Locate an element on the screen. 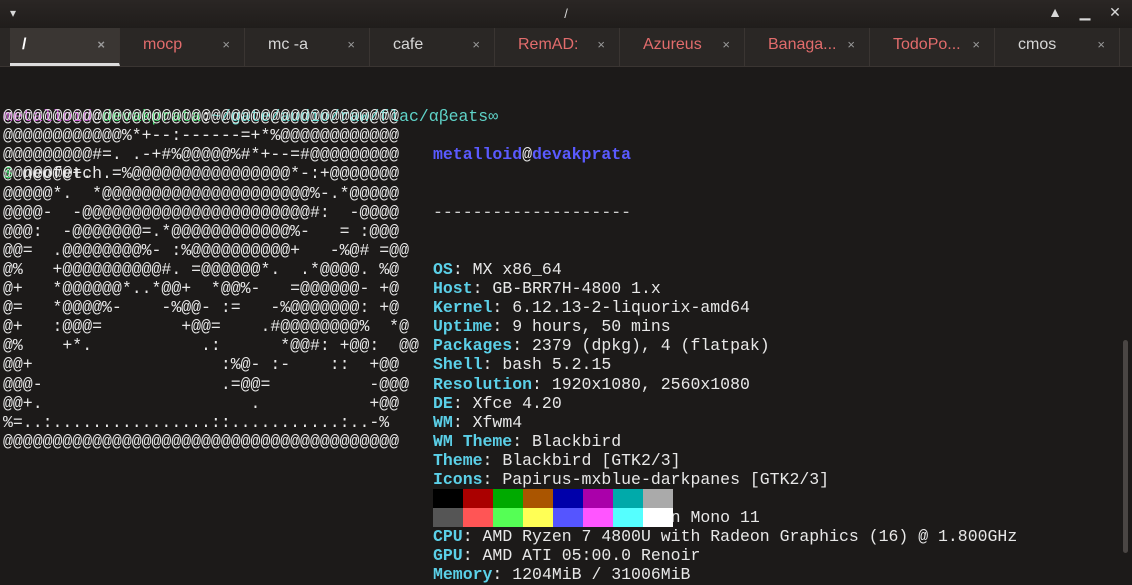 The width and height of the screenshot is (1132, 585). tab-8: cmos × is located at coordinates (1057, 47).